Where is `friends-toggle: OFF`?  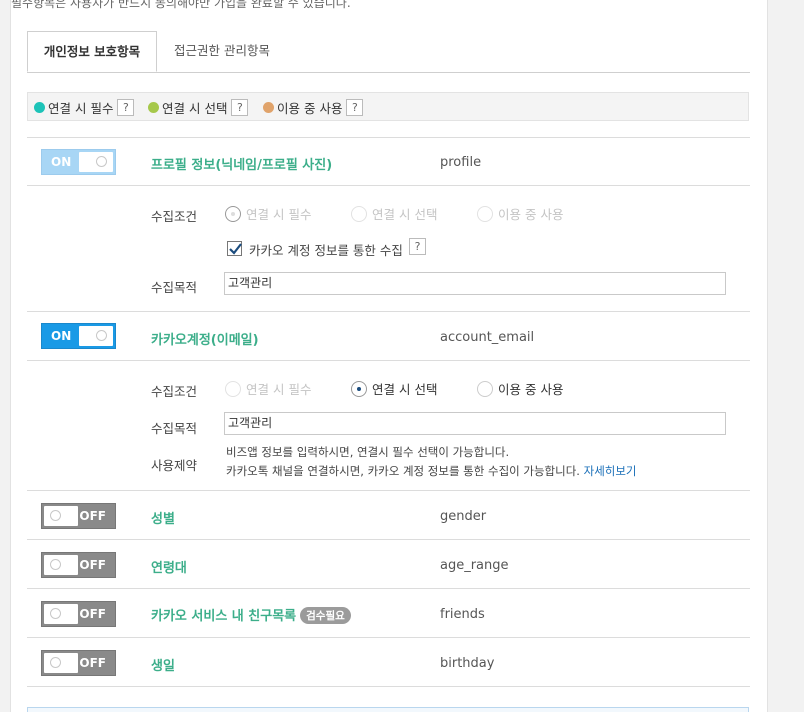 friends-toggle: OFF is located at coordinates (78, 614).